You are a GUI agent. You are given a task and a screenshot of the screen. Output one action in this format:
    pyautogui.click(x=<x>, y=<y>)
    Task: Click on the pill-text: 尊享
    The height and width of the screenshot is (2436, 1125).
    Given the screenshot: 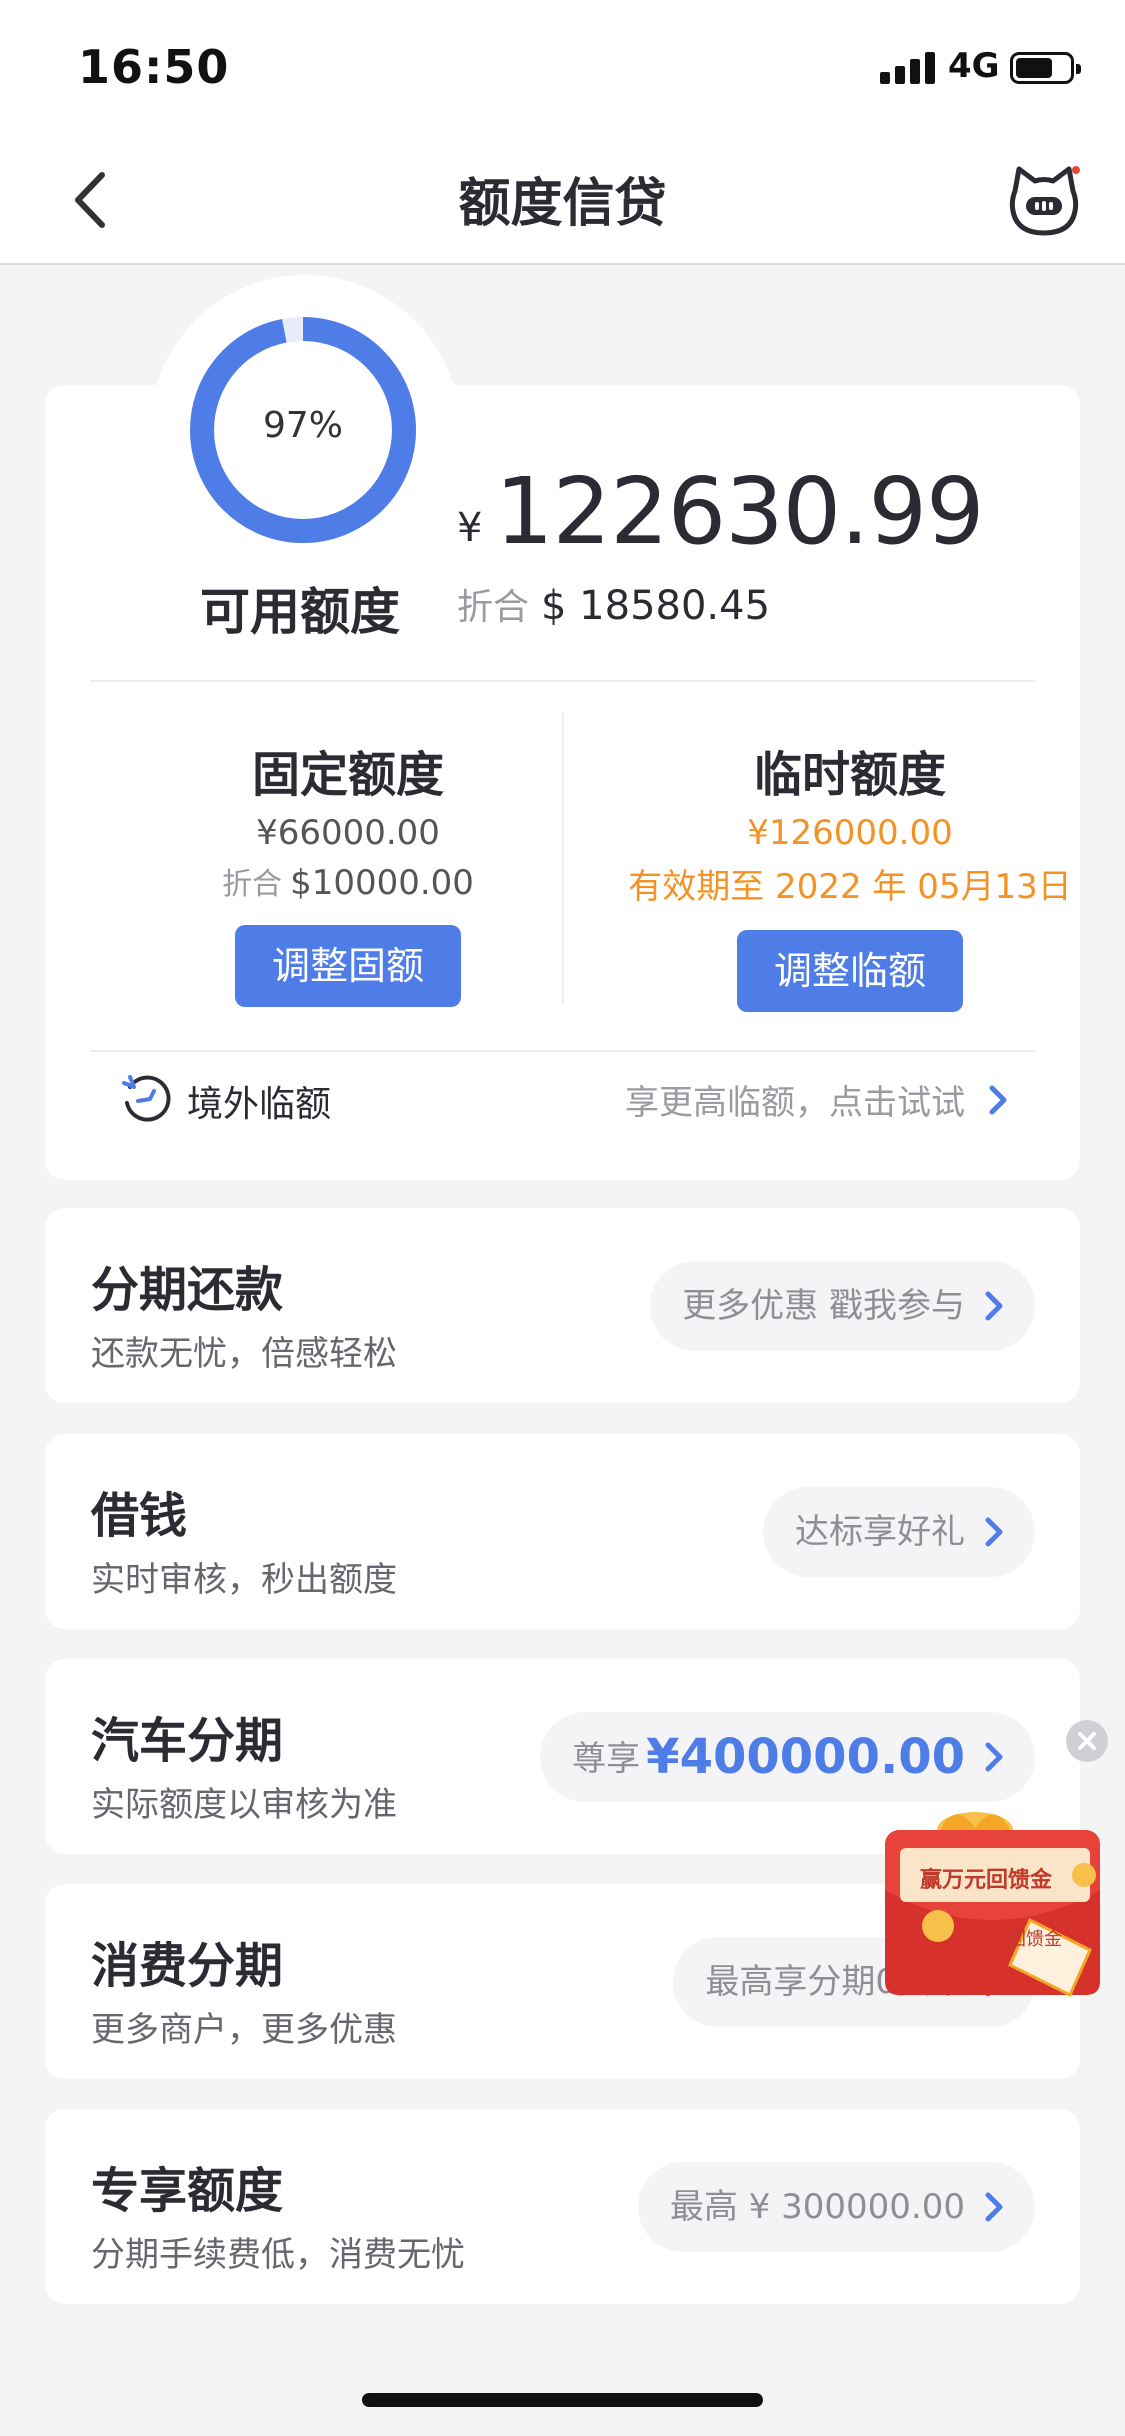 What is the action you would take?
    pyautogui.click(x=606, y=1759)
    